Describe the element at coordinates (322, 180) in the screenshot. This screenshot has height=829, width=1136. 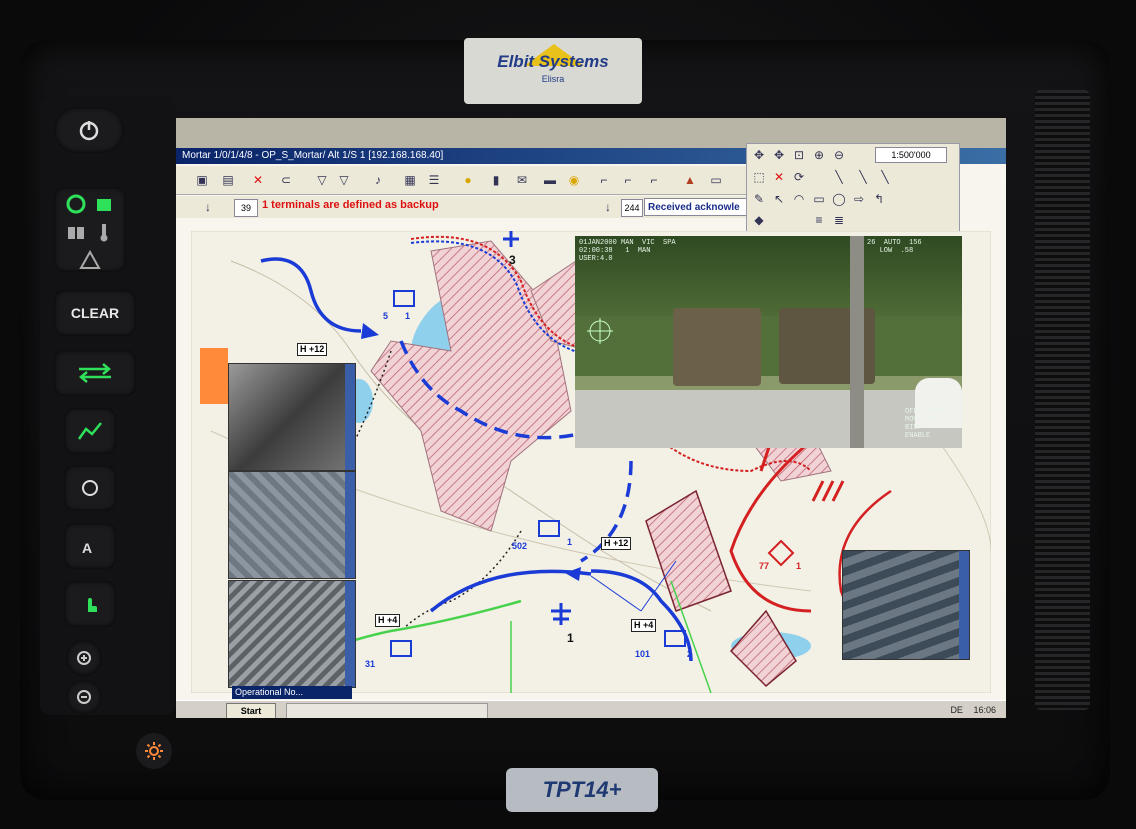
I see `filter-icon: ▽` at that location.